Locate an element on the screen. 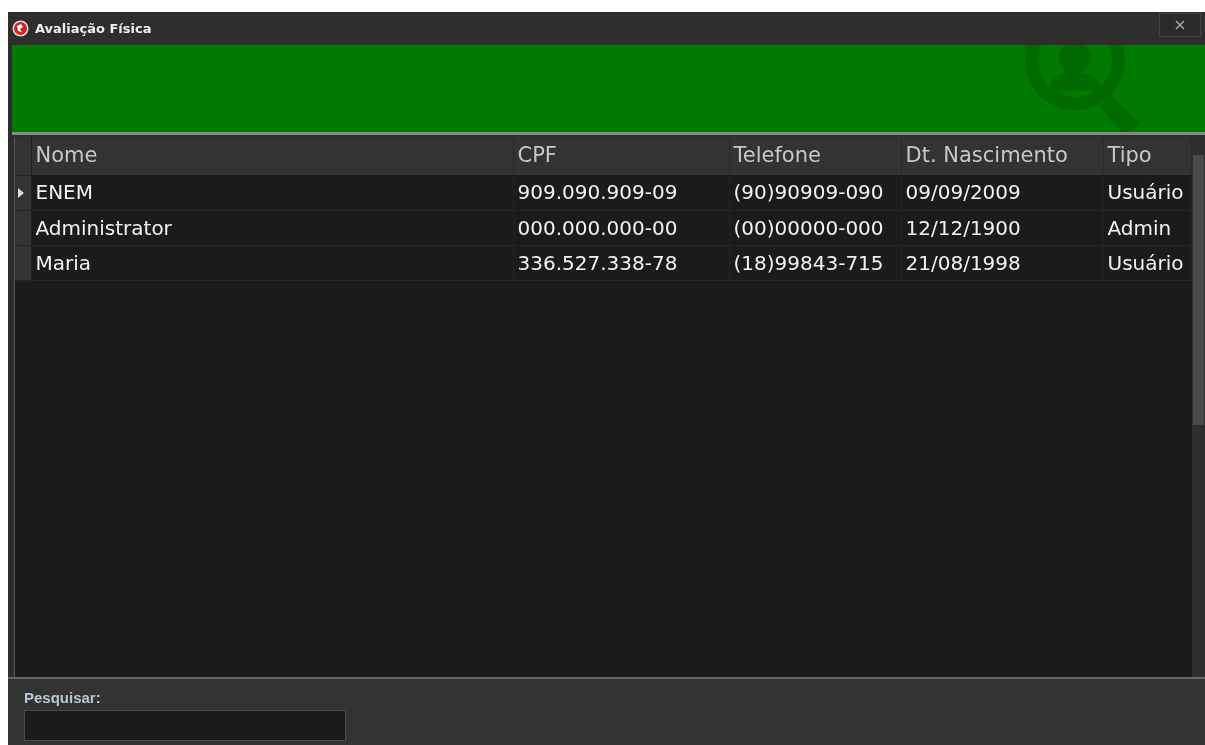  search-label: Pesquisar: is located at coordinates (63, 698).